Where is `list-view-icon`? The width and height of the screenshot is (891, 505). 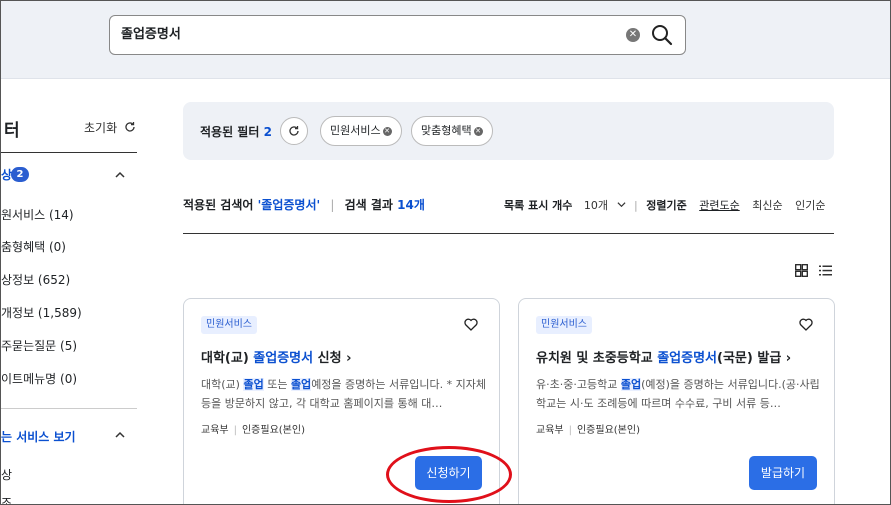
list-view-icon is located at coordinates (825, 270).